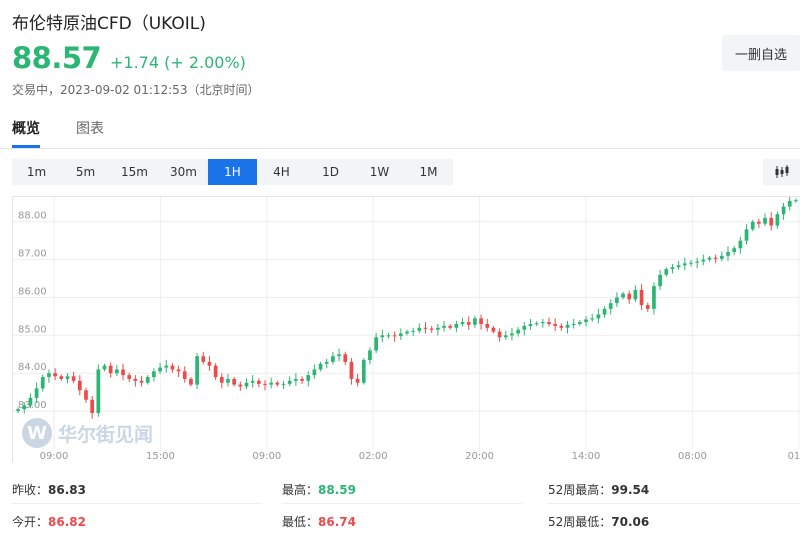 The height and width of the screenshot is (539, 800). I want to click on watermark: W 华尔街见闻, so click(87, 433).